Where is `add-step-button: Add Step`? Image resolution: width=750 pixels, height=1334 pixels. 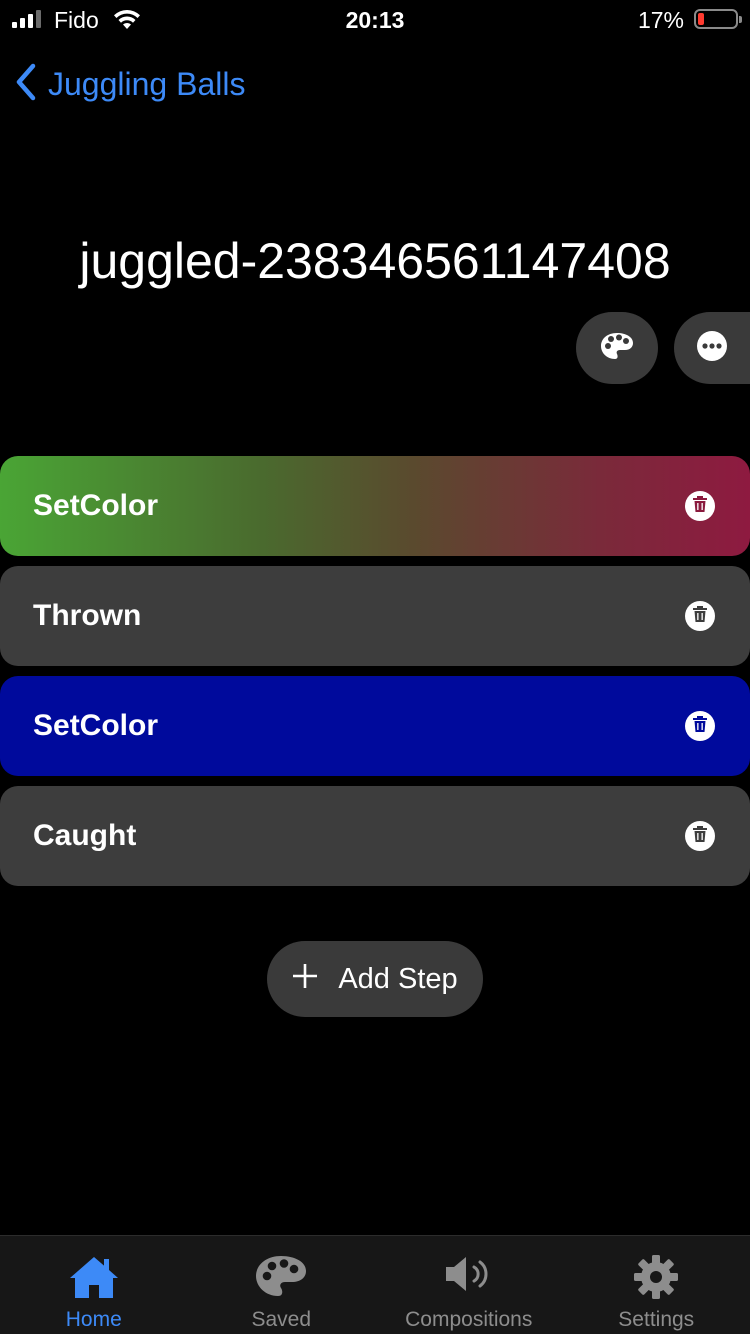
add-step-button: Add Step is located at coordinates (375, 979).